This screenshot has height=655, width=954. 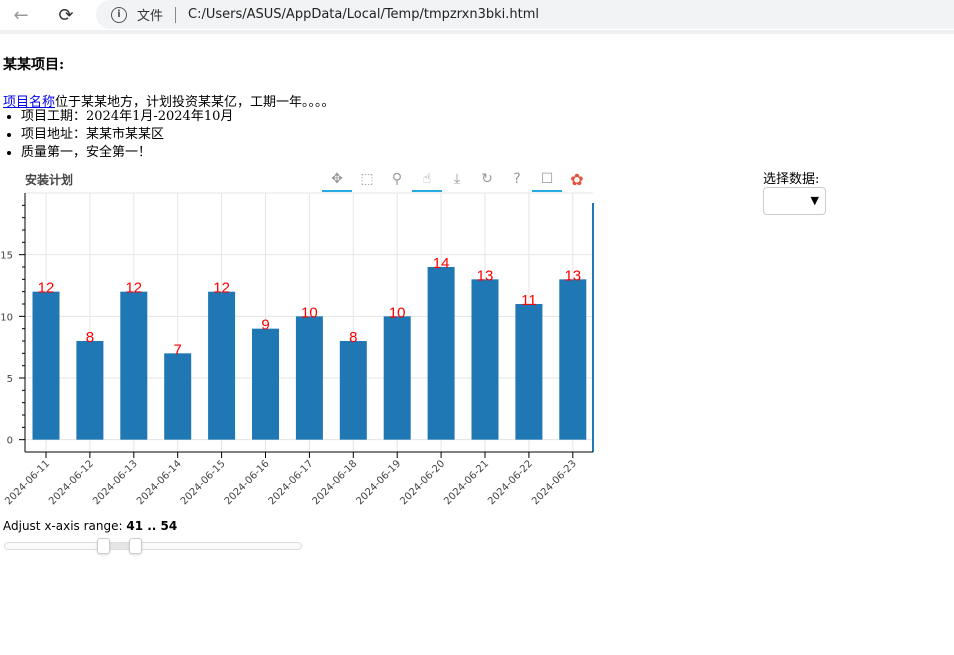 I want to click on data-label: 9, so click(x=265, y=325).